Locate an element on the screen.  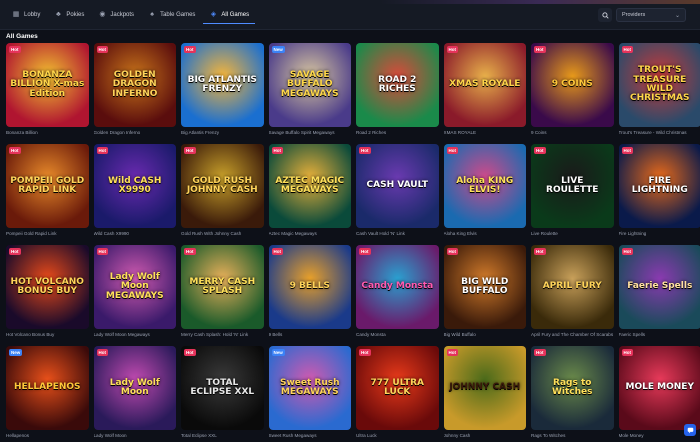
game-tile: Hot Faerie Spells Faeric Spells is located at coordinates (659, 292).